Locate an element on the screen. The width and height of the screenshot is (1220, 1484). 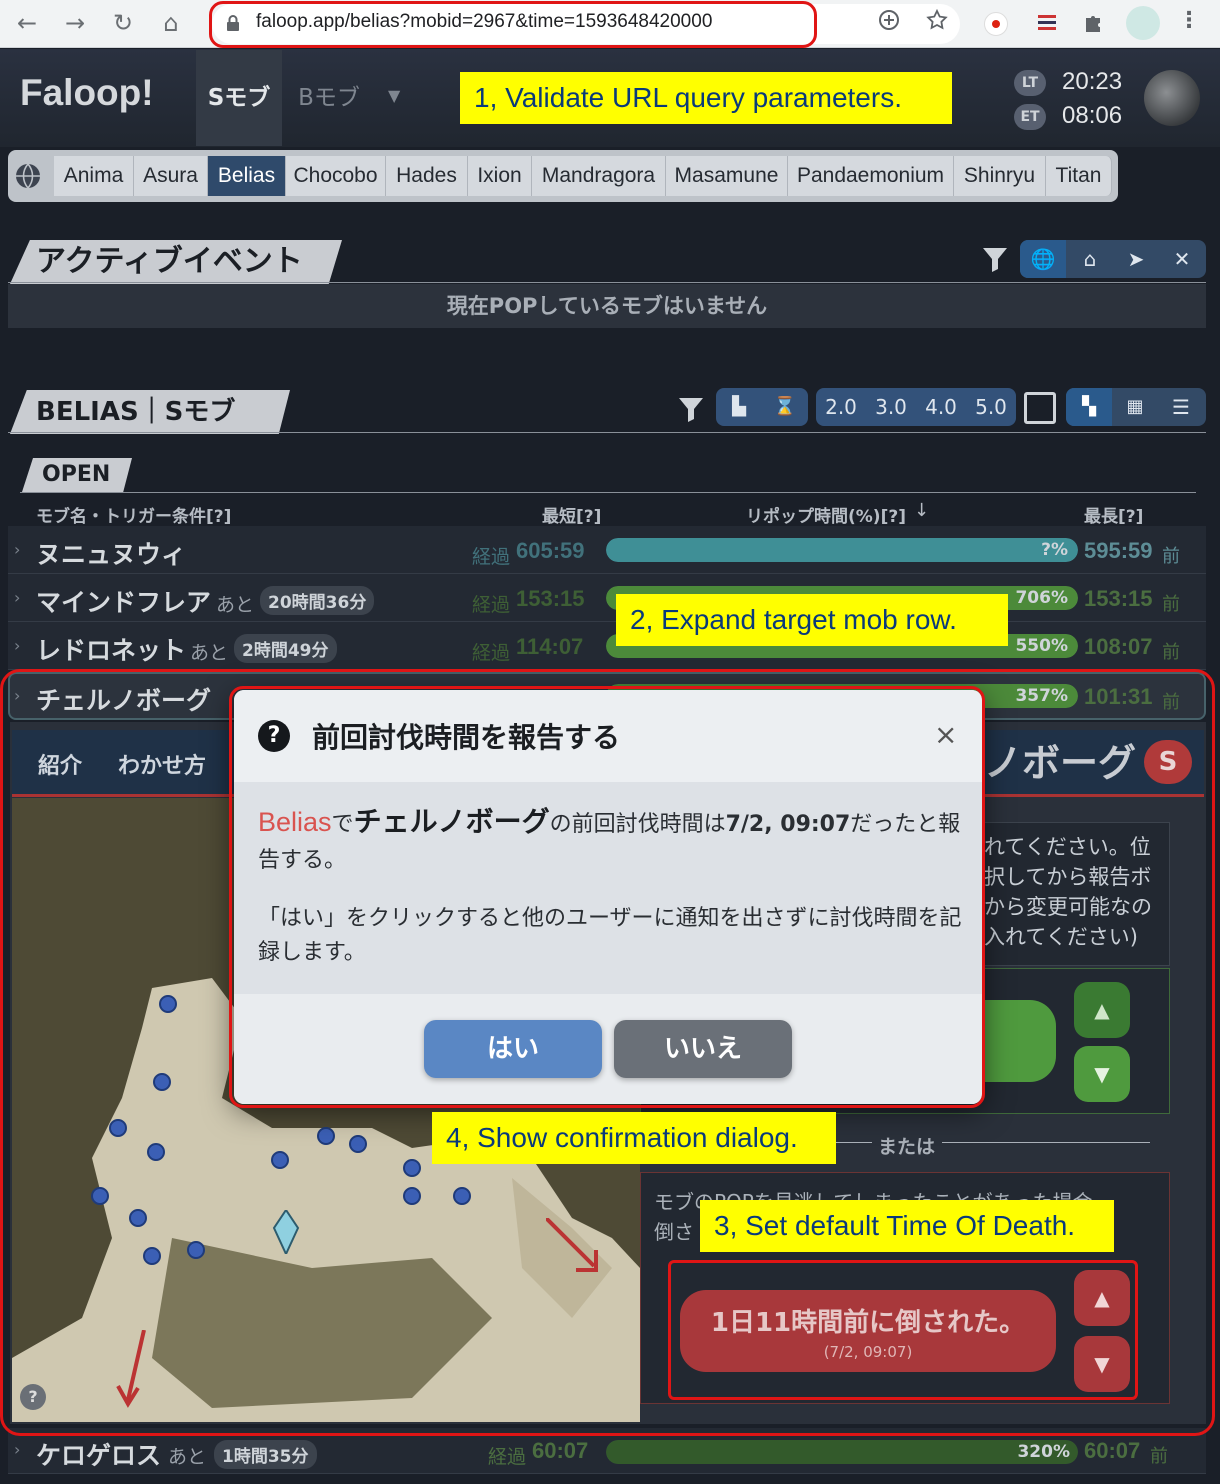
world-tab-ixion: Ixion is located at coordinates (500, 176).